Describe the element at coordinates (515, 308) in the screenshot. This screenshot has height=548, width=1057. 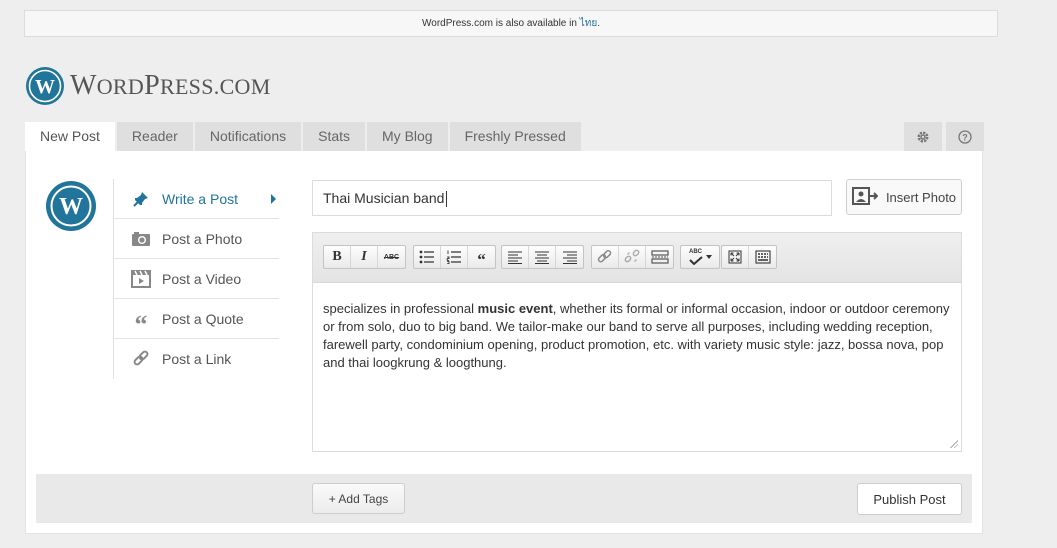
I see `content-bold-text: music event` at that location.